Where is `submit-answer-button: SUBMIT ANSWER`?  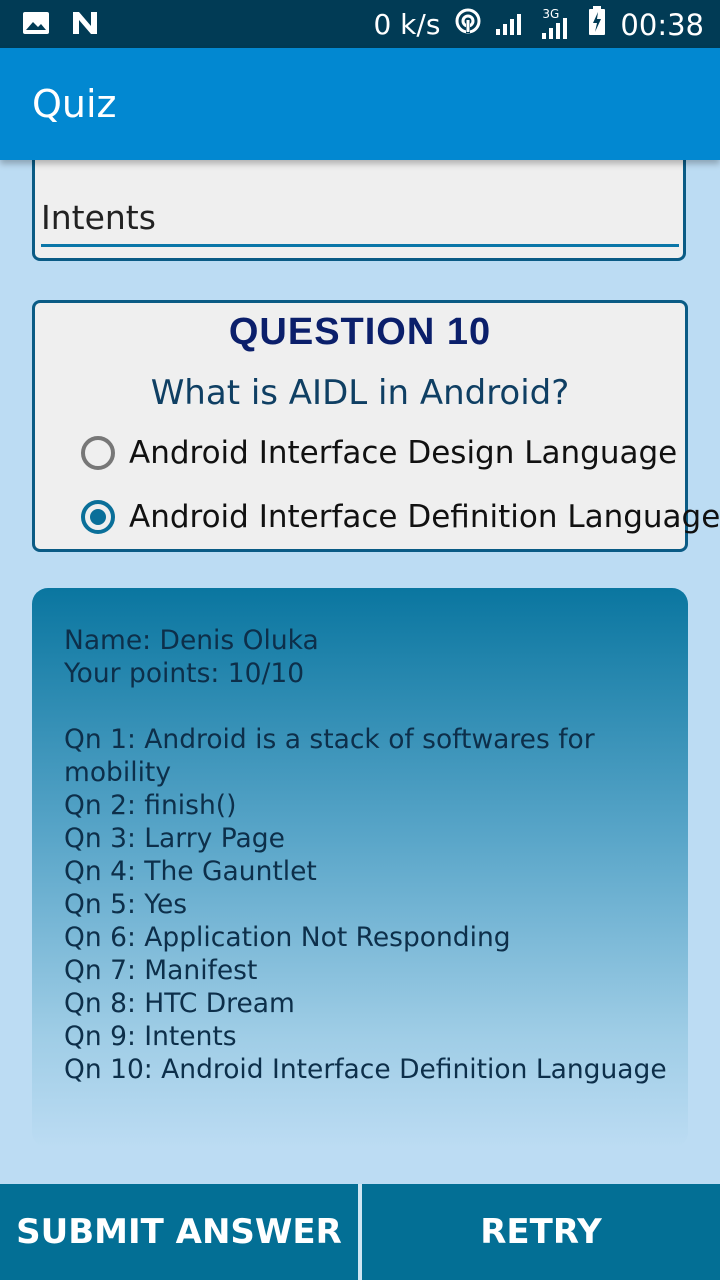 submit-answer-button: SUBMIT ANSWER is located at coordinates (179, 1232).